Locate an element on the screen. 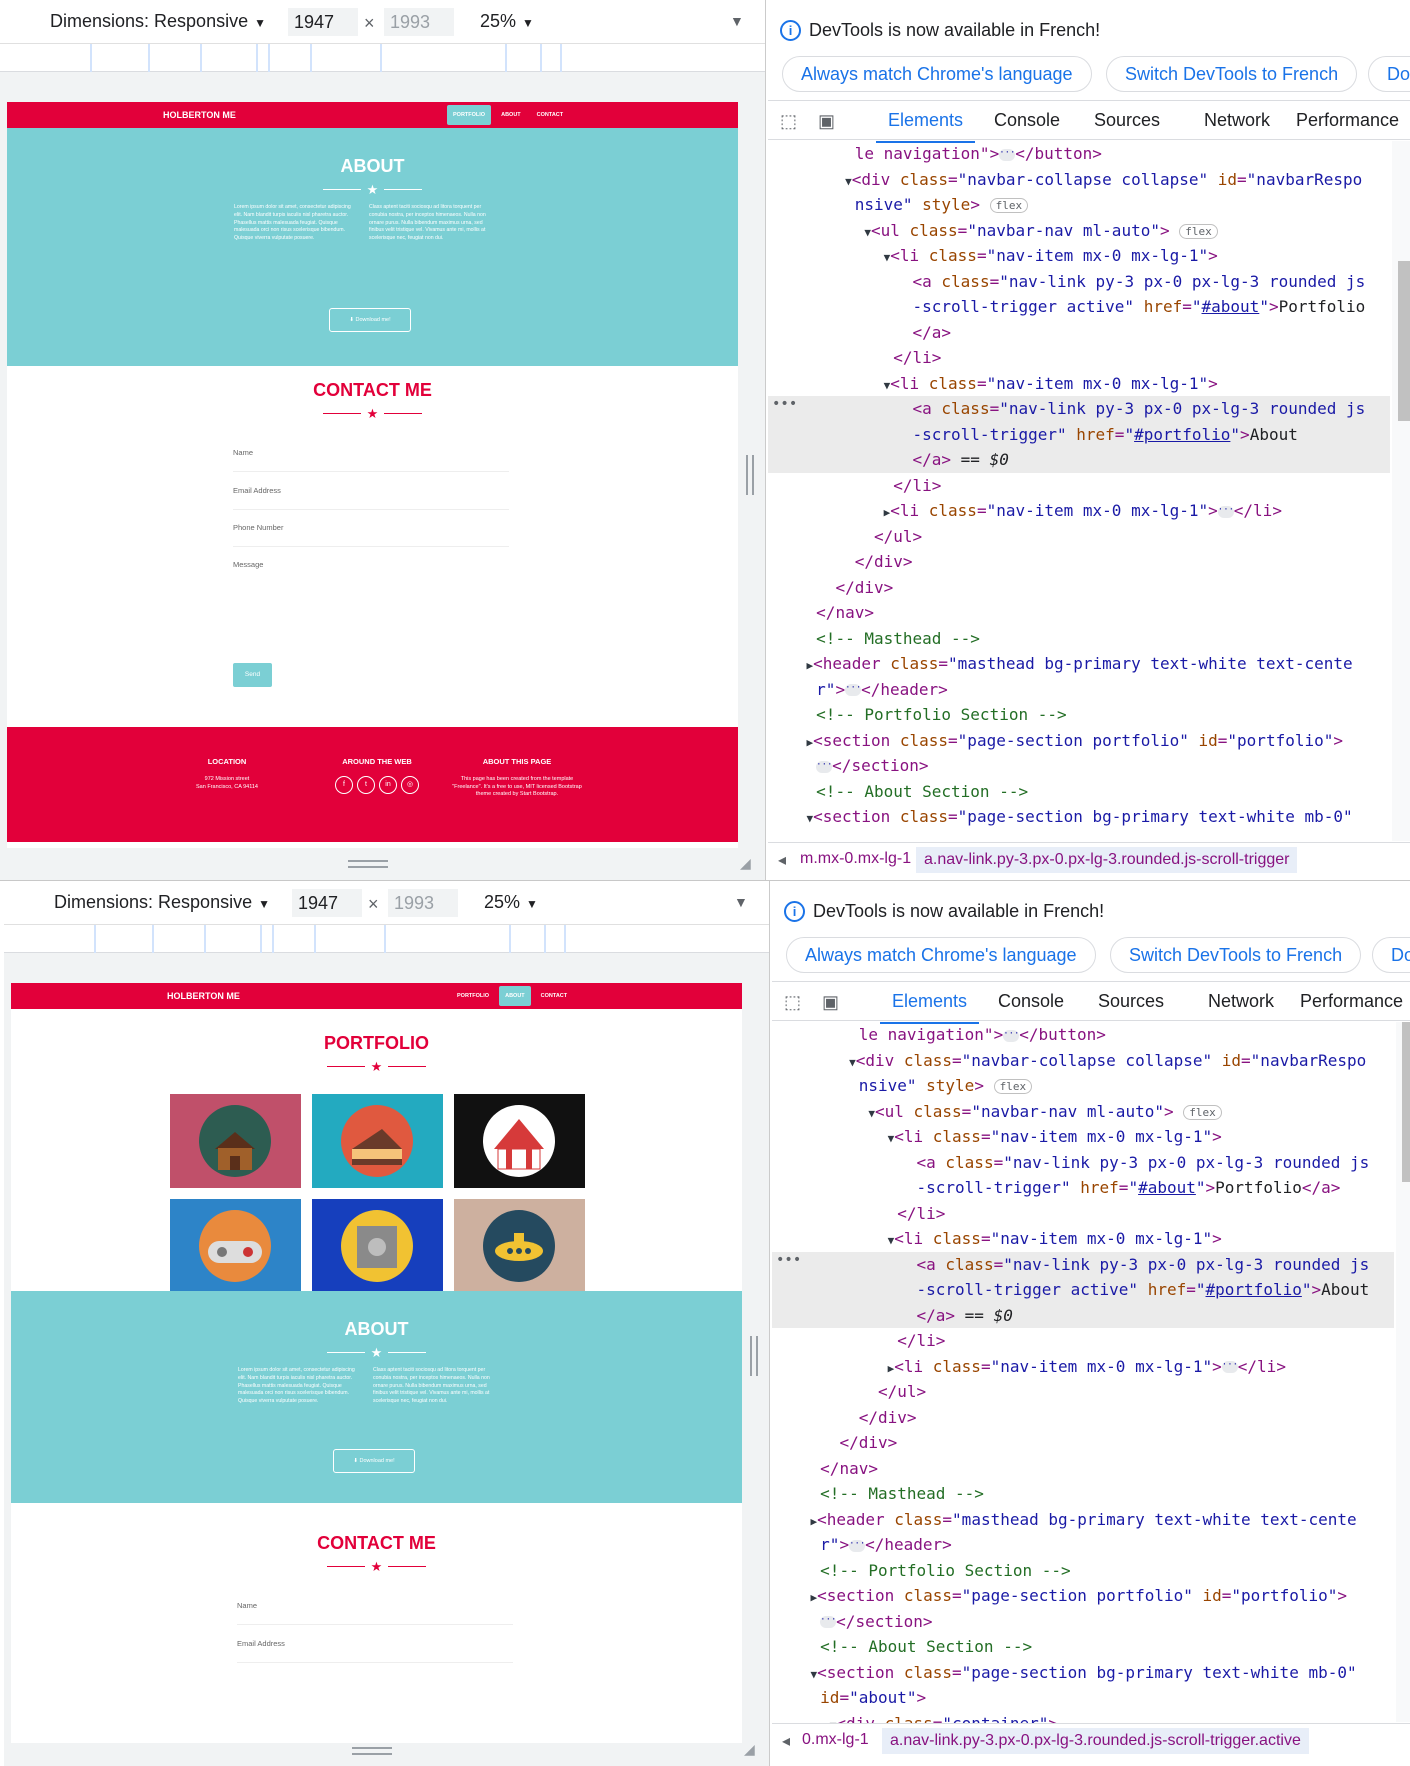  dom-line-selected: </a> == $0 is located at coordinates (1079, 460).